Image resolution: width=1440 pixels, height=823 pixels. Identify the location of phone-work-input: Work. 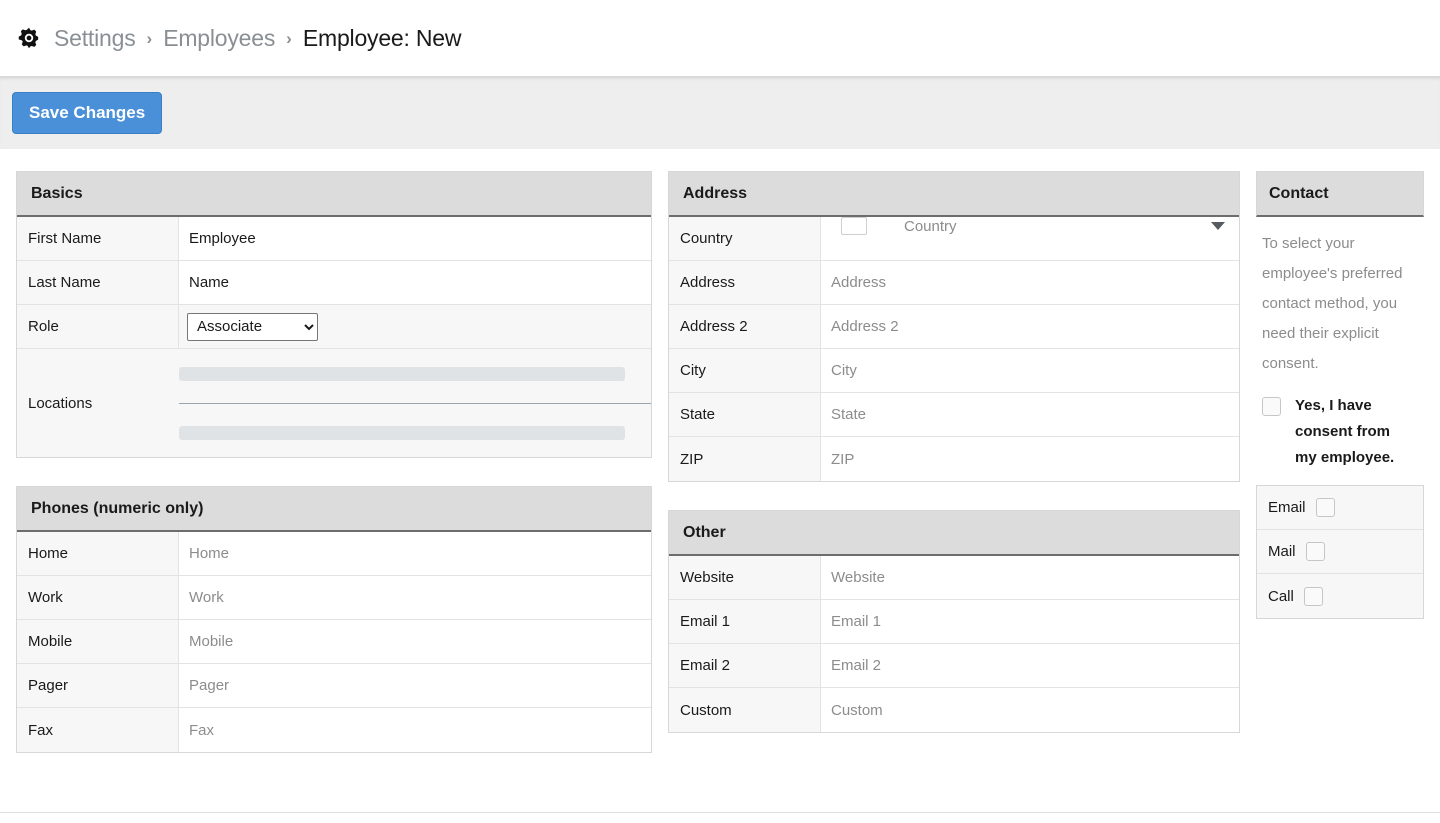
(415, 597).